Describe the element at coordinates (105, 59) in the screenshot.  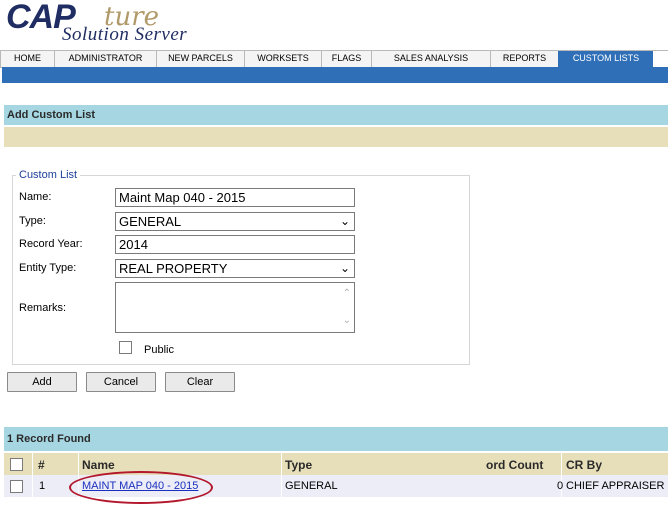
I see `tab-administrator: ADMINISTRATOR` at that location.